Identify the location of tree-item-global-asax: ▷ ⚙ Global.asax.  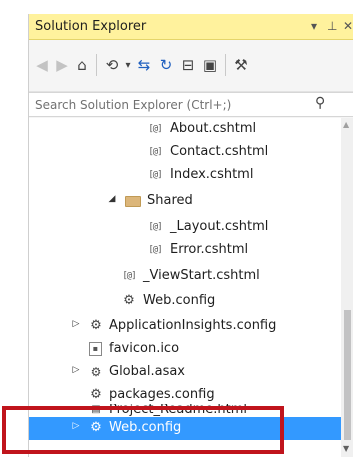
(185, 372).